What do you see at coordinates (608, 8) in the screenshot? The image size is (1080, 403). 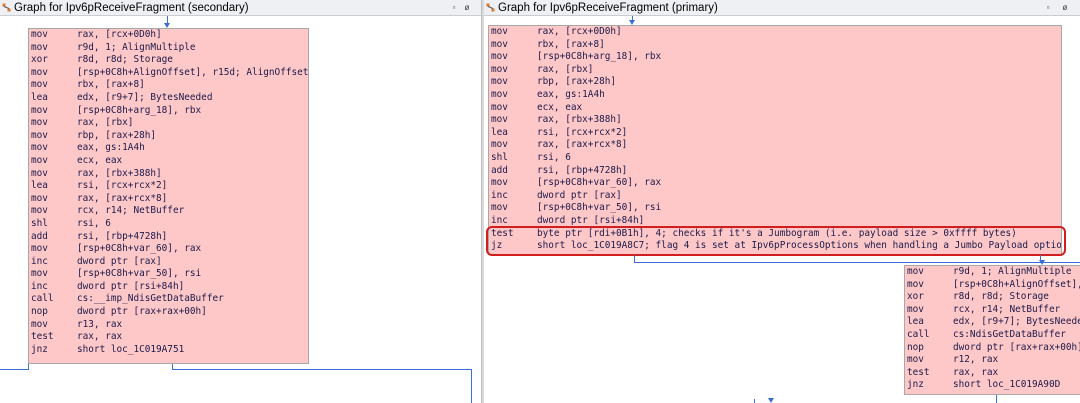 I see `pane-title: Graph for Ipv6pReceiveFragment (primary)` at bounding box center [608, 8].